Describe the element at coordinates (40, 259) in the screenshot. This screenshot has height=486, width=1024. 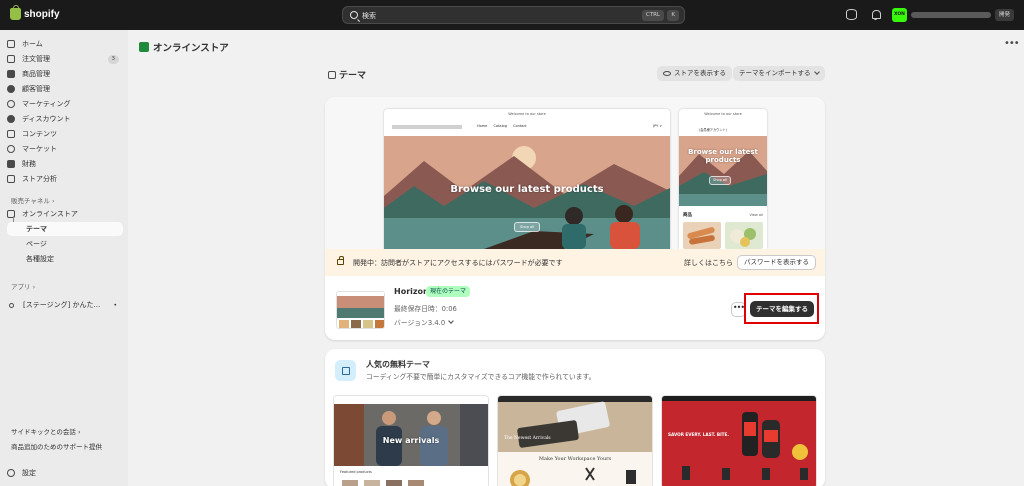
I see `sidebar-item-label: 各種設定` at that location.